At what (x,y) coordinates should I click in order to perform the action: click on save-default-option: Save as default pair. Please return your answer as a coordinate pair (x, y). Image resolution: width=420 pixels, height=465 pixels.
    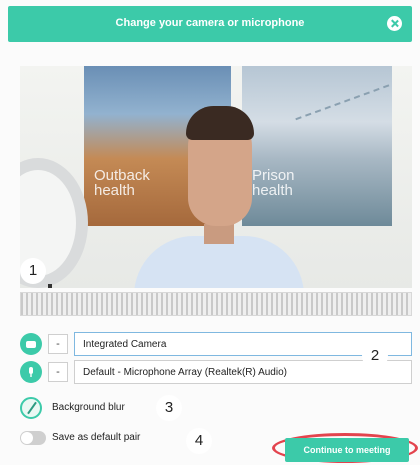
    Looking at the image, I should click on (100, 438).